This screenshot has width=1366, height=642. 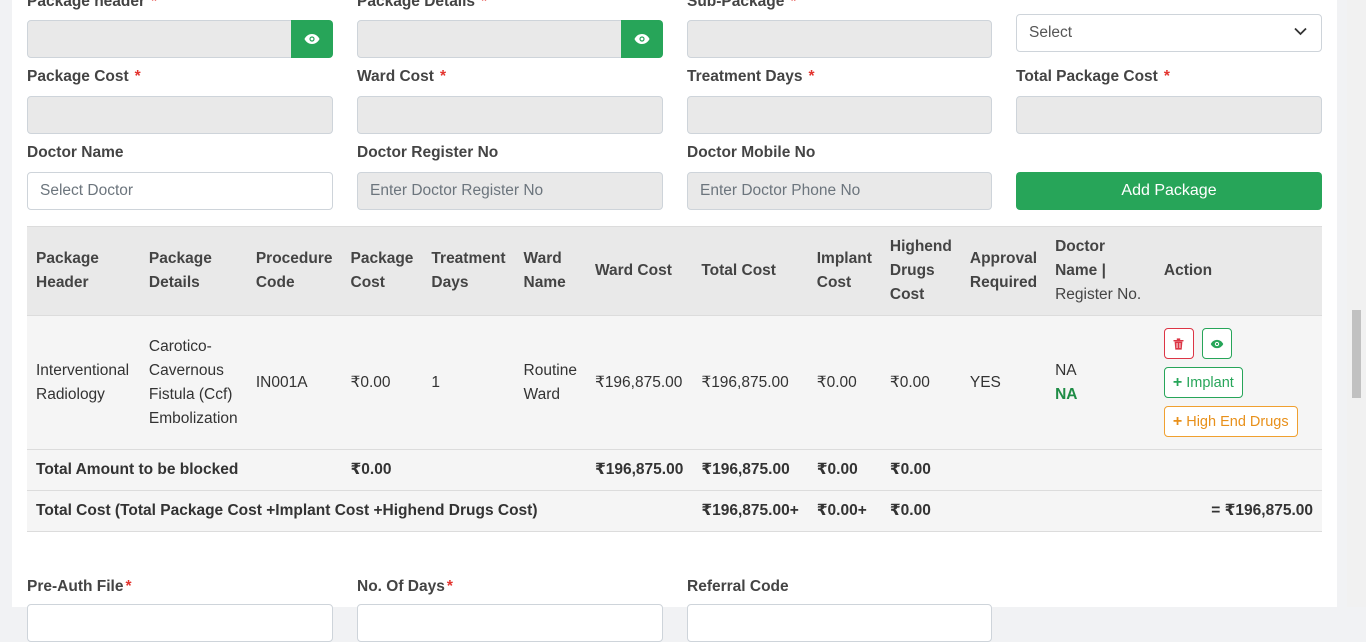 What do you see at coordinates (75, 152) in the screenshot?
I see `doctor-name-label: Doctor Name` at bounding box center [75, 152].